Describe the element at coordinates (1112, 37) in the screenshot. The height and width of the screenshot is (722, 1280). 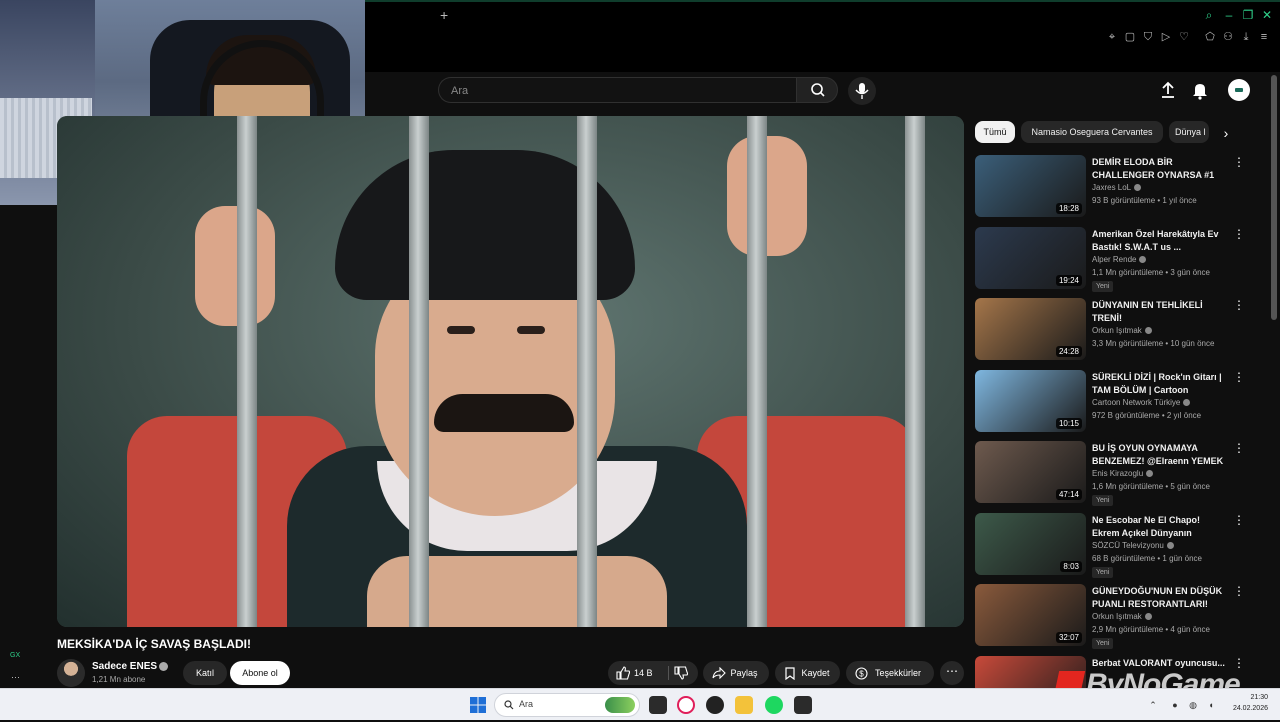
I see `pin-icon: ⌖` at that location.